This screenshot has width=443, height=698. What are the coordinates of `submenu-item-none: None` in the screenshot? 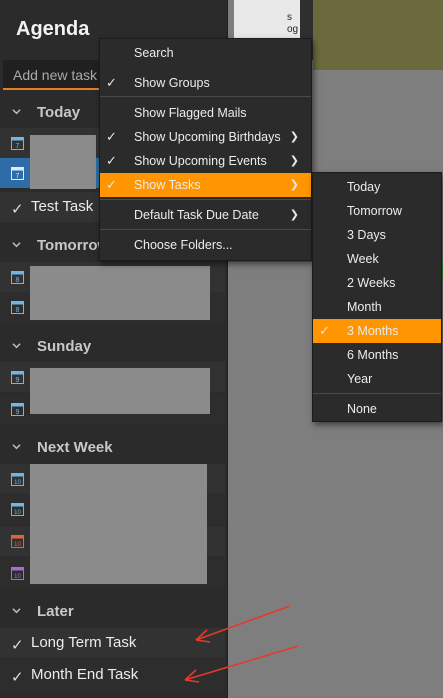 It's located at (377, 409).